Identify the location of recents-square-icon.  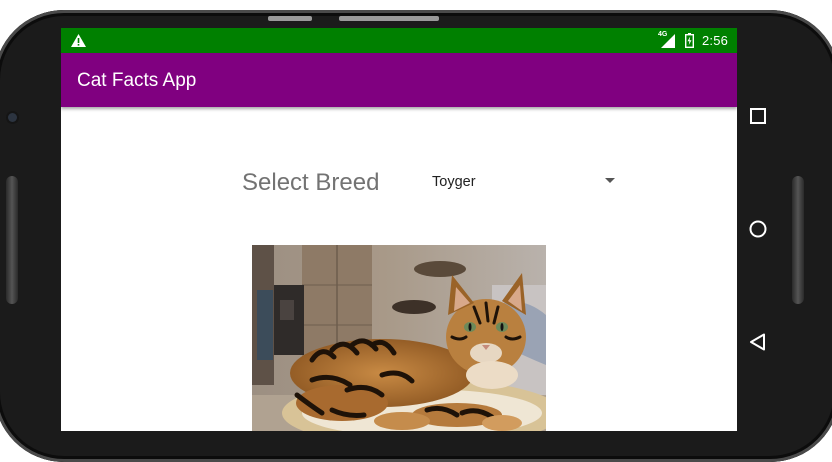
(758, 116).